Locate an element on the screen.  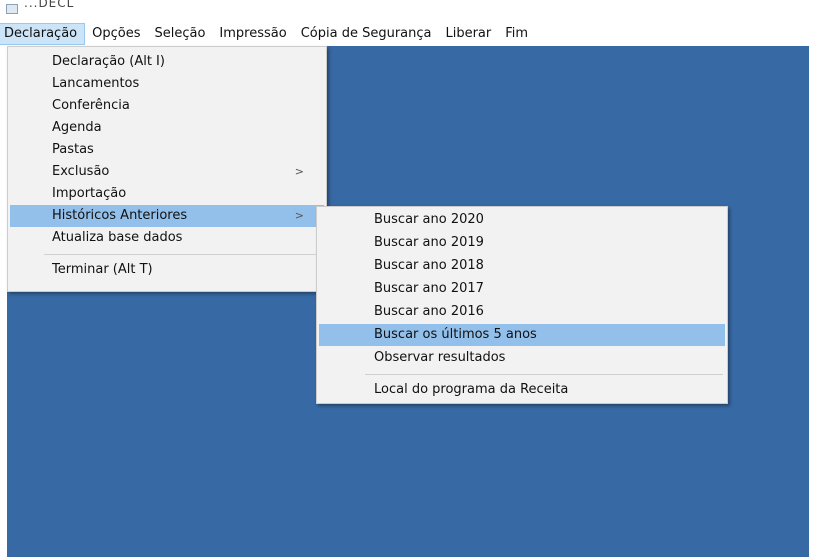
menu-item-buscar-2016: Buscar ano 2016 is located at coordinates (522, 312).